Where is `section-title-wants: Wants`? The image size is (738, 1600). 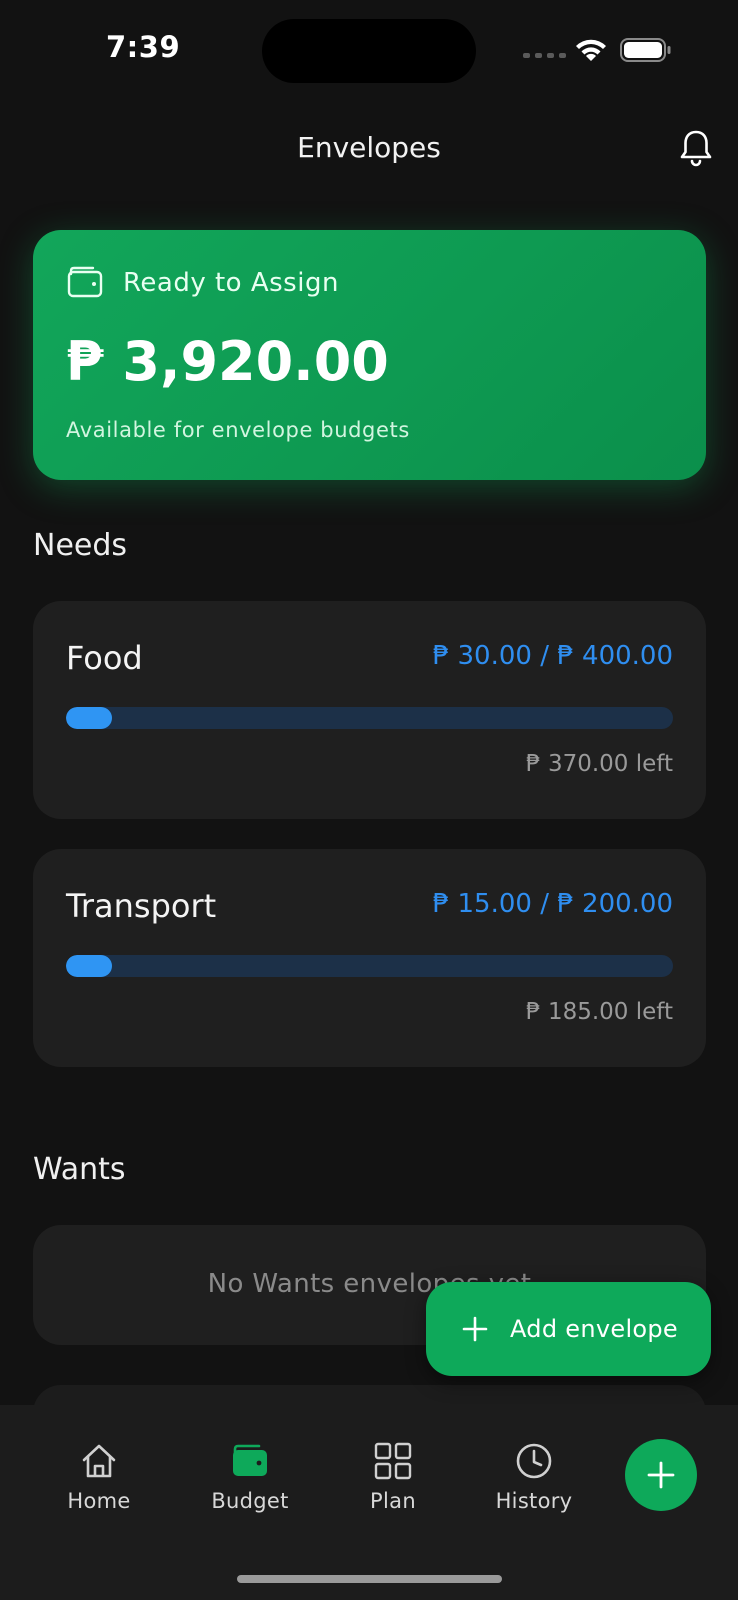 section-title-wants: Wants is located at coordinates (79, 1169).